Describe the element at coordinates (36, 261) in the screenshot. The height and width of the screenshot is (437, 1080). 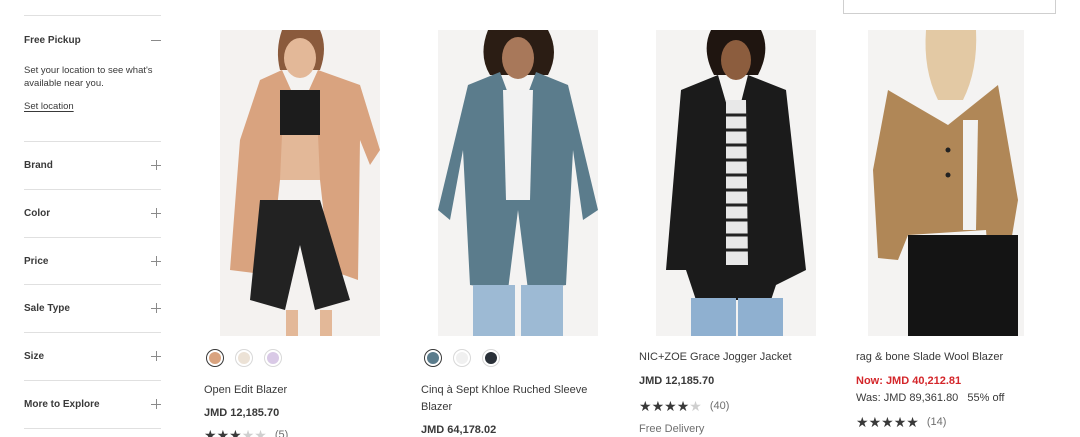
I see `filter-price-label: Price` at that location.